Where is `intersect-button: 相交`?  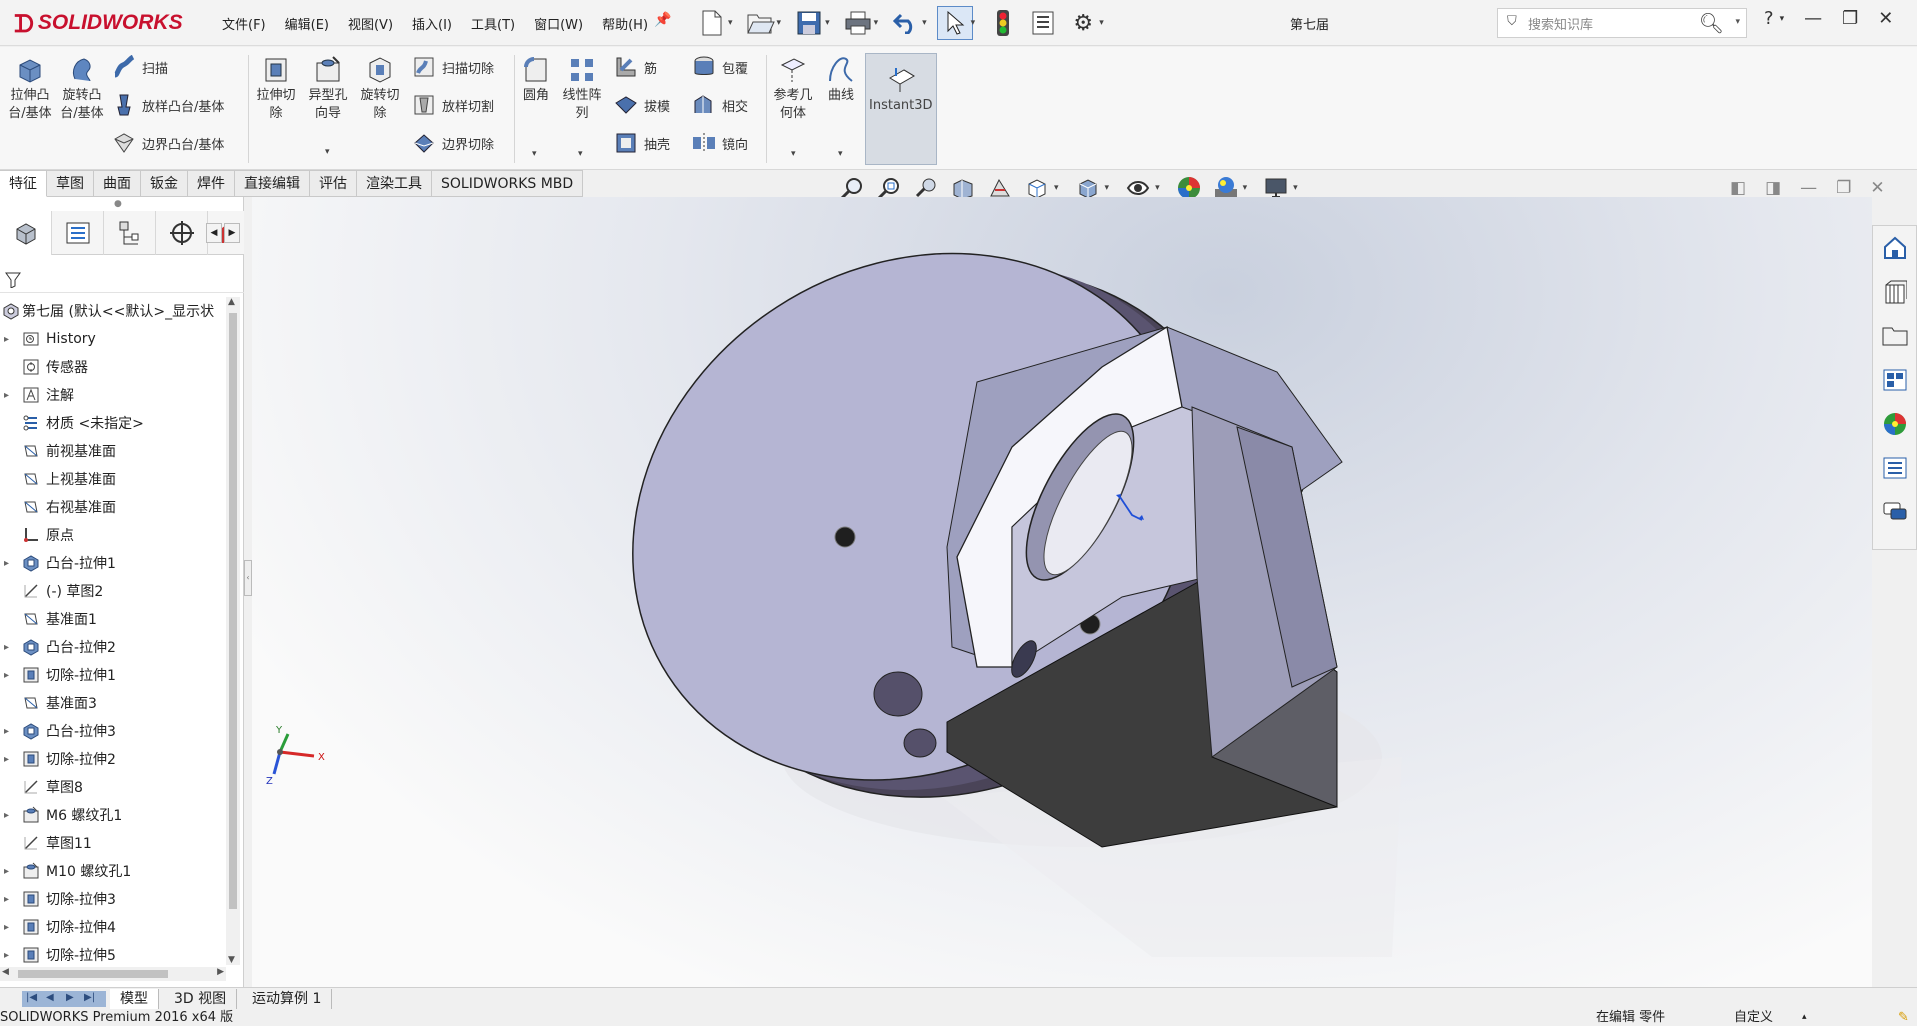 intersect-button: 相交 is located at coordinates (720, 105).